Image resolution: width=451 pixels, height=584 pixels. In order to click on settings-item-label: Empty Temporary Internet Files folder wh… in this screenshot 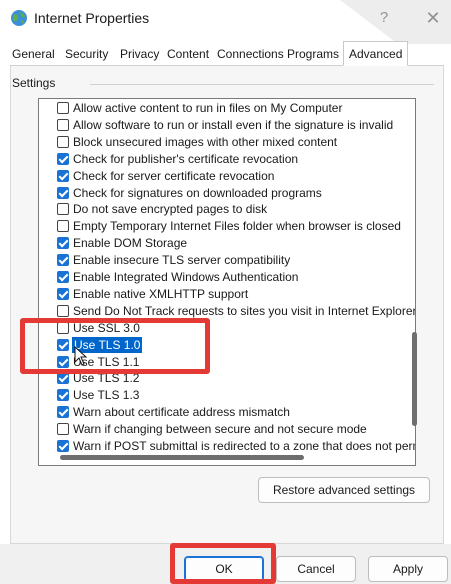, I will do `click(237, 226)`.